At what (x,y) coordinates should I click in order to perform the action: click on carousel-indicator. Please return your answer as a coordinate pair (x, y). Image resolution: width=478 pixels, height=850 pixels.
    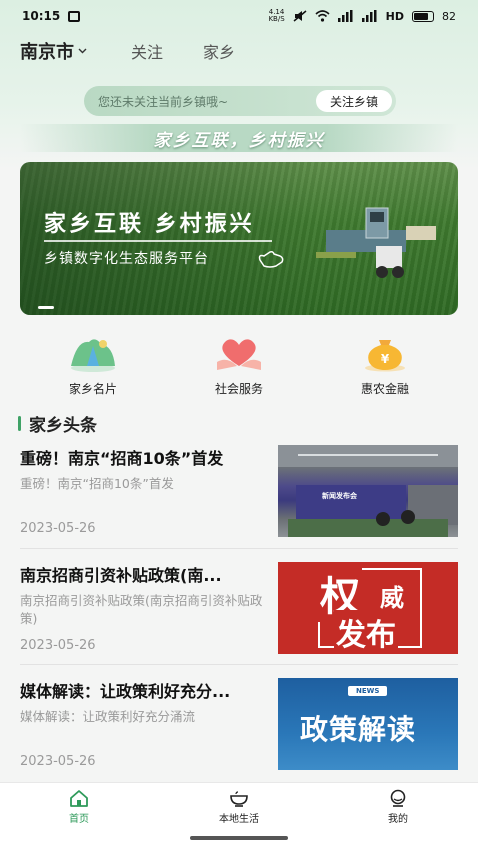
    Looking at the image, I should click on (46, 307).